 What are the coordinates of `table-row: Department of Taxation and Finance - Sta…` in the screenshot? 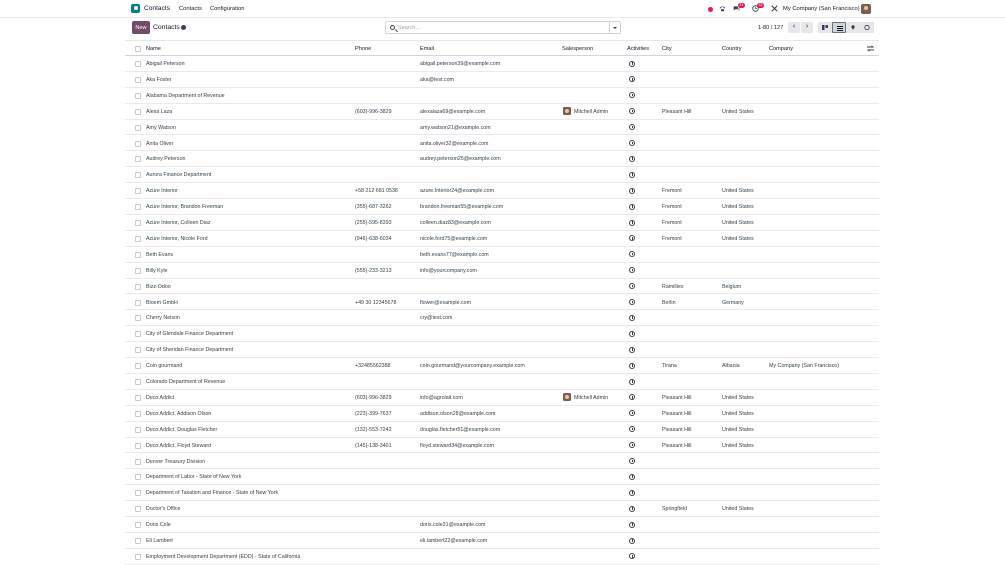 It's located at (502, 493).